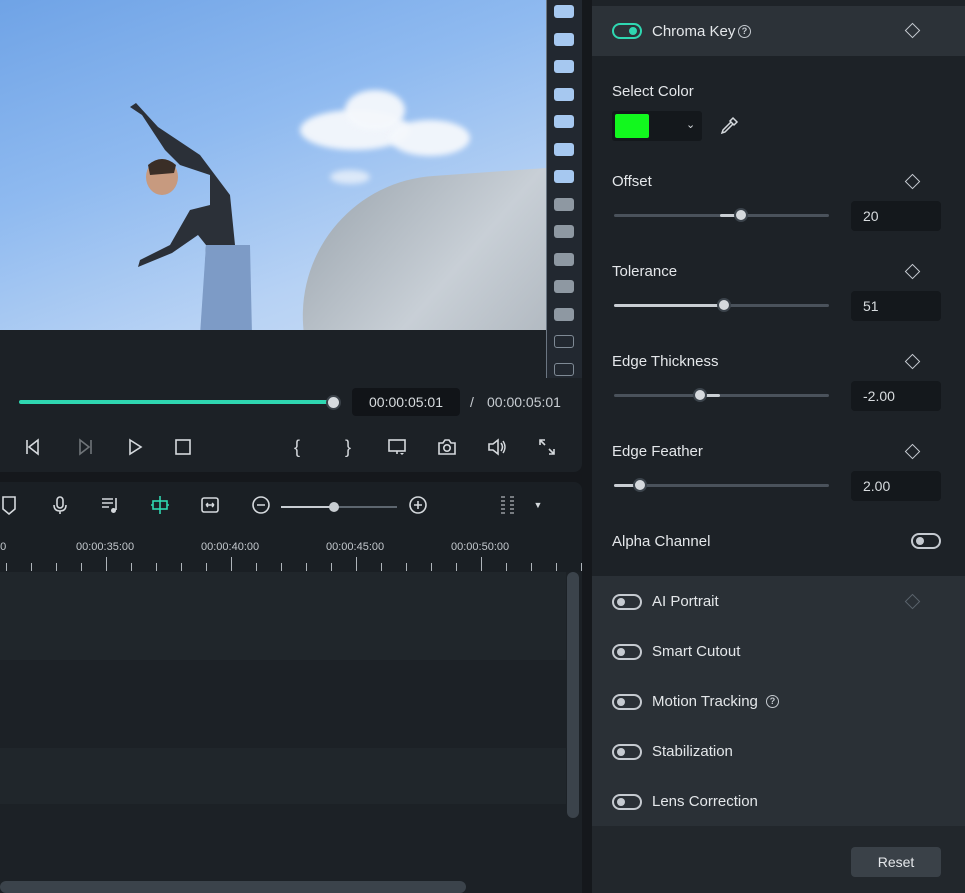 This screenshot has height=893, width=965. What do you see at coordinates (230, 547) in the screenshot?
I see `ruler-label: 00:00:40:00` at bounding box center [230, 547].